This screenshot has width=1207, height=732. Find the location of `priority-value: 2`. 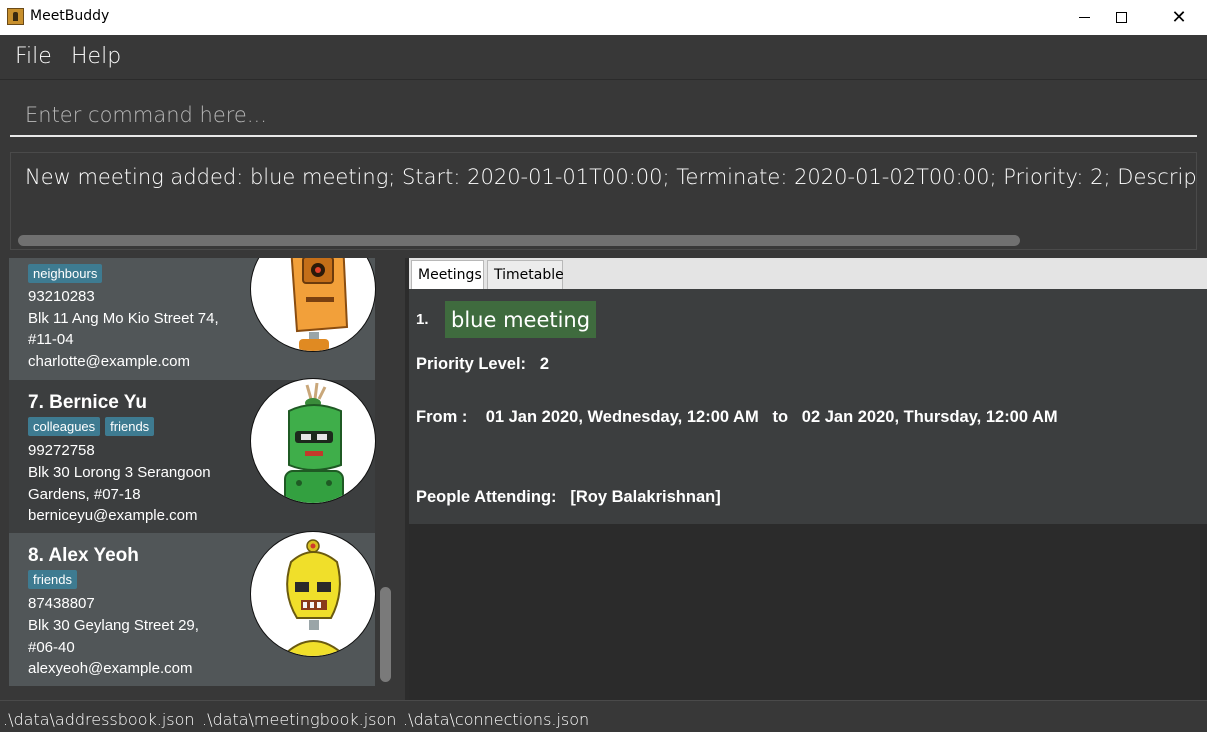

priority-value: 2 is located at coordinates (544, 364).